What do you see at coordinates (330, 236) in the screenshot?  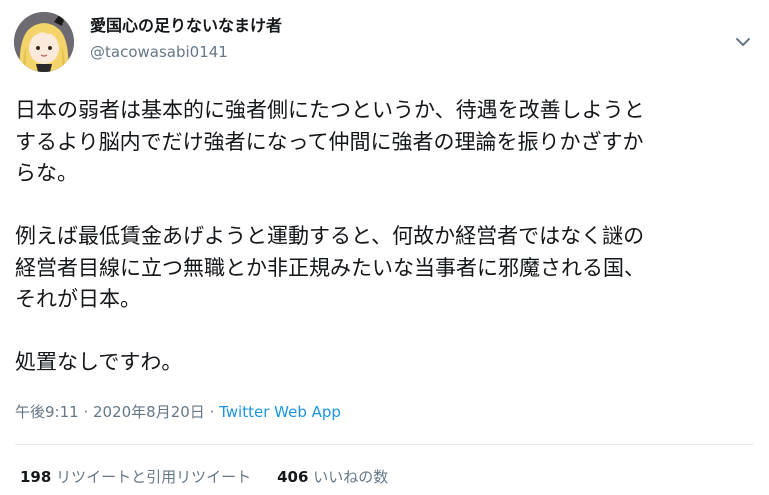 I see `tweet-line: 例えば最低賃金あげようと運動すると、何故か経営者ではなく謎の` at bounding box center [330, 236].